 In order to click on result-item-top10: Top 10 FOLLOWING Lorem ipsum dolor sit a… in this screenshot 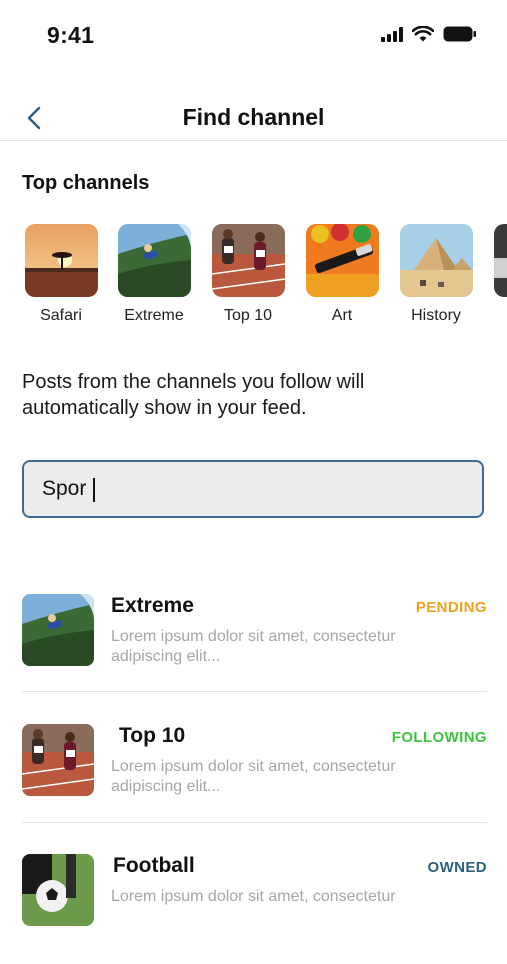, I will do `click(254, 779)`.